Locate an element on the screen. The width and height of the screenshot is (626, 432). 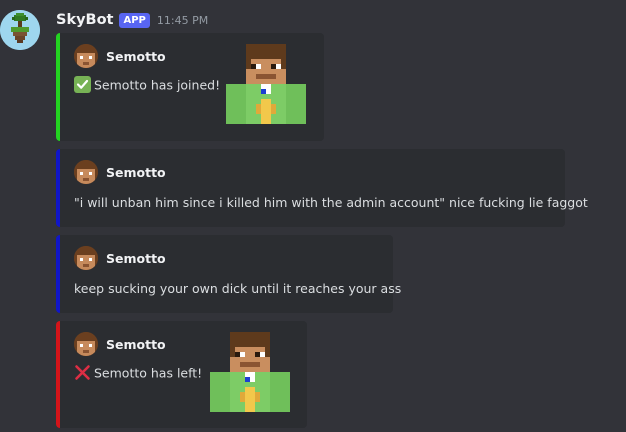
skyblock-island-icon is located at coordinates (20, 30).